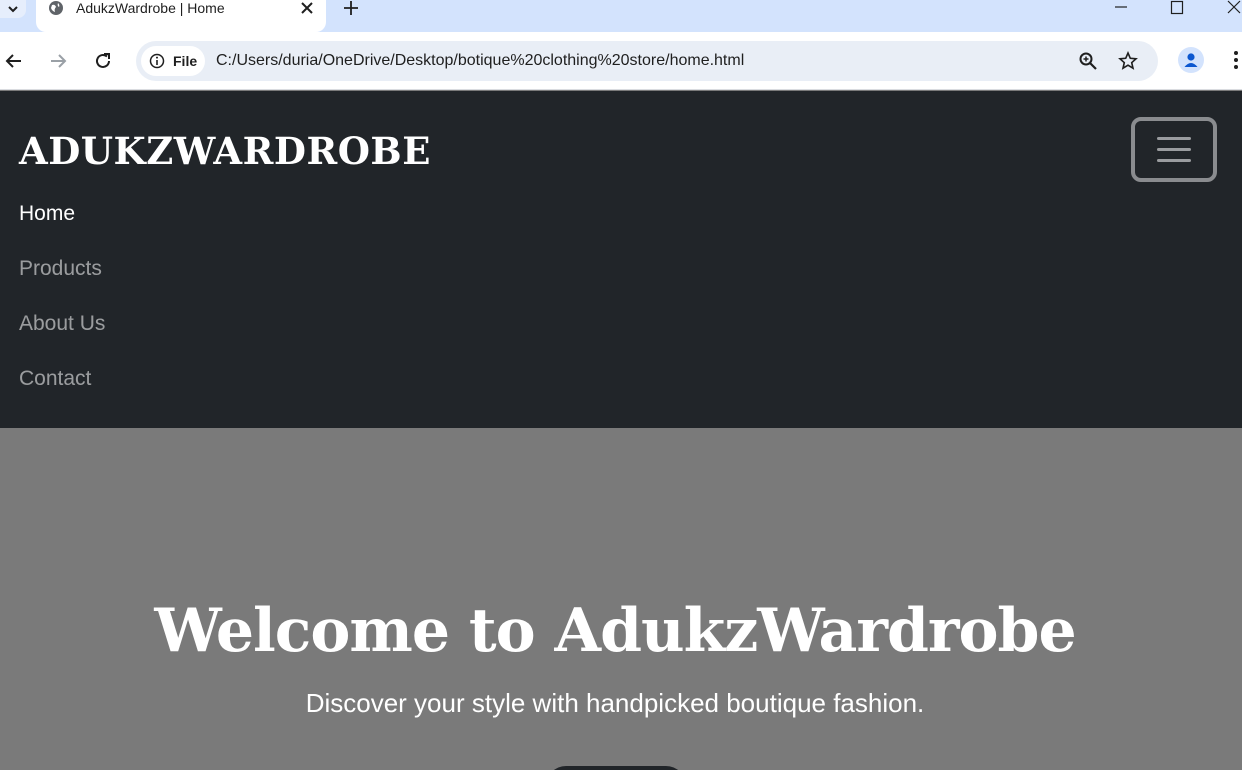 This screenshot has height=770, width=1242. I want to click on reload-button, so click(103, 61).